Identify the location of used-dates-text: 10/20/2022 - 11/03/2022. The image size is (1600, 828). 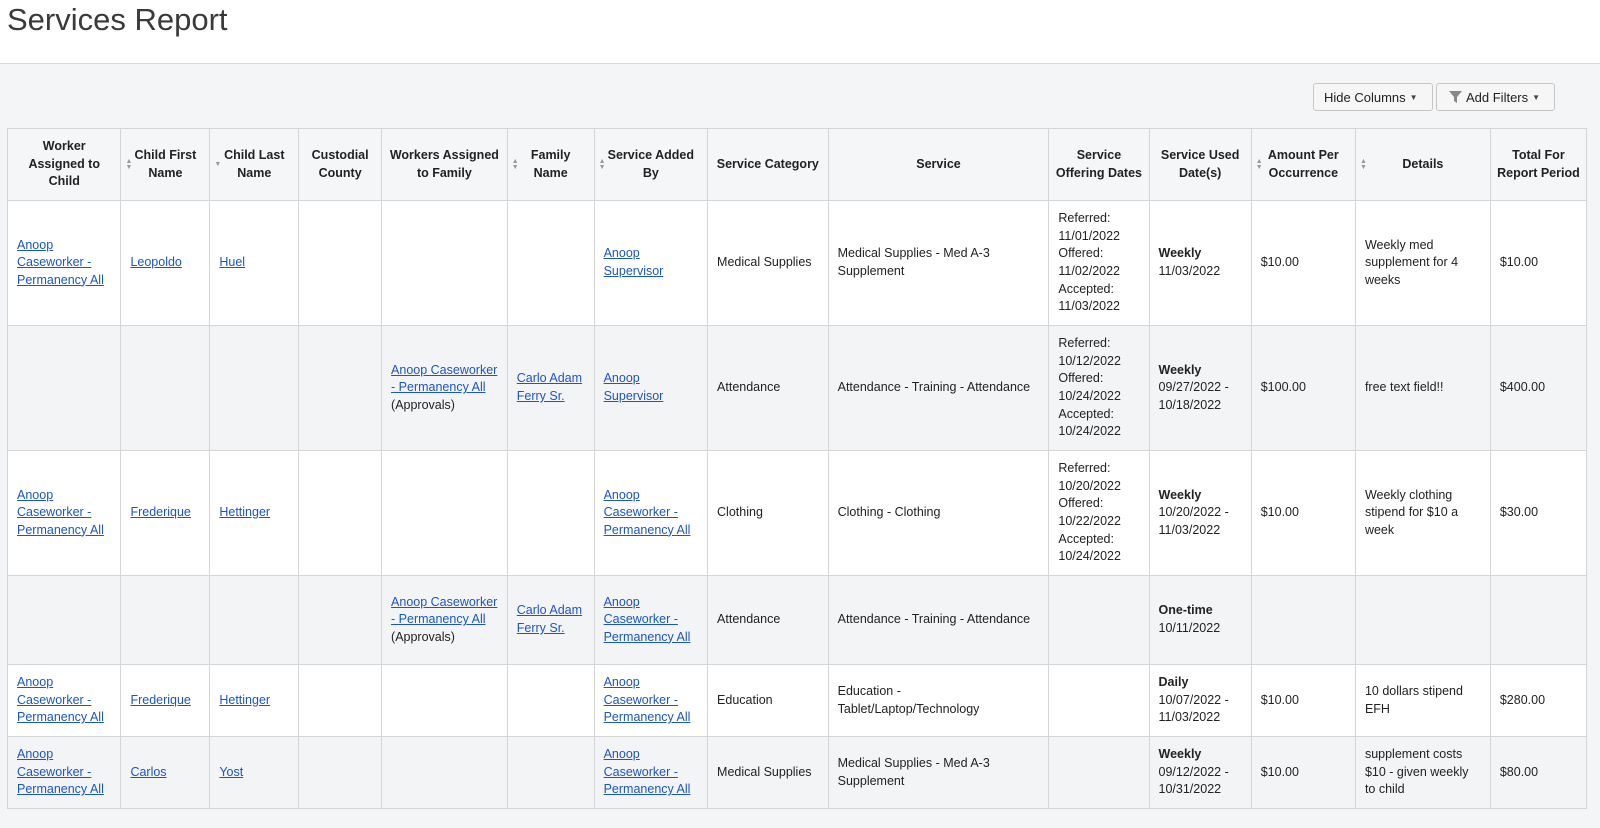
(1193, 521).